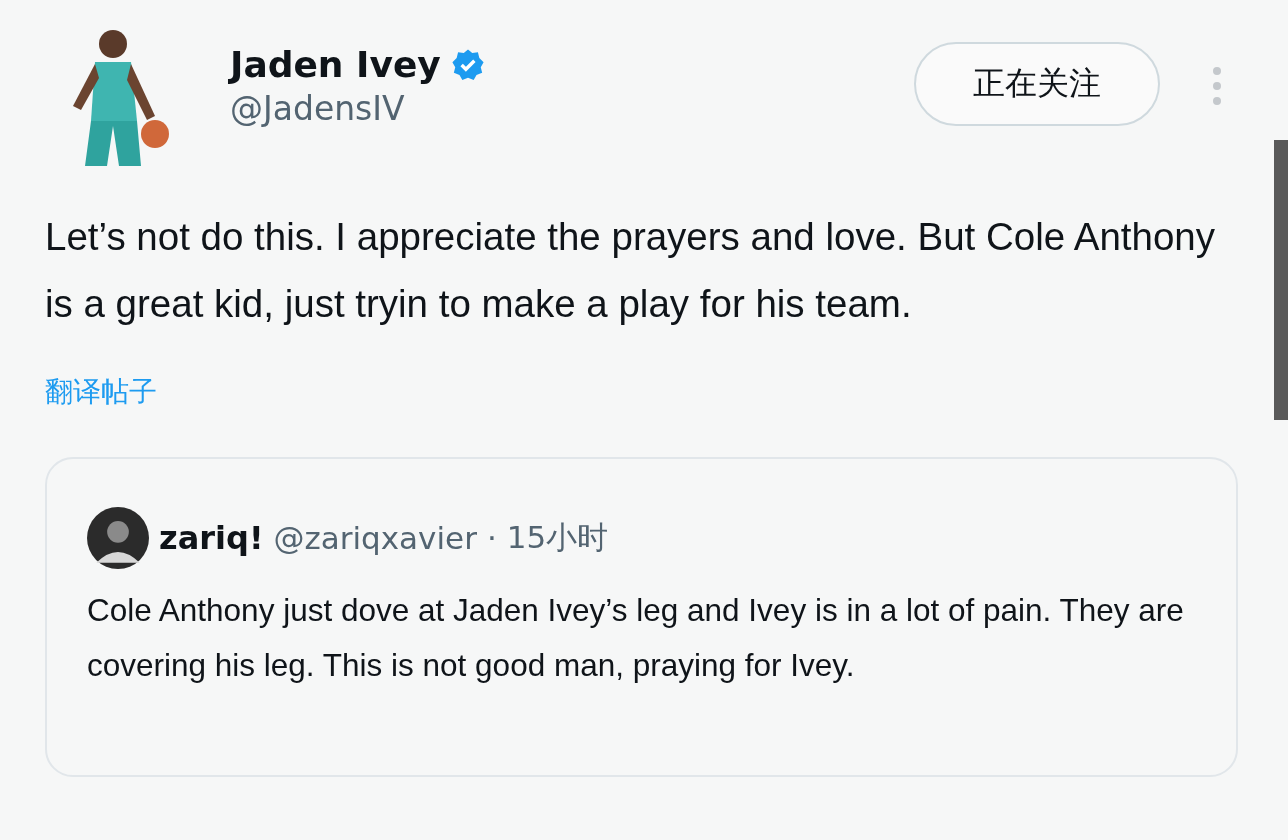  What do you see at coordinates (630, 270) in the screenshot?
I see `post-text: Let’s not do this. I appreciate the prayers and love. But Cole Anthony is a great kid, just tryin to make a play for his team.` at bounding box center [630, 270].